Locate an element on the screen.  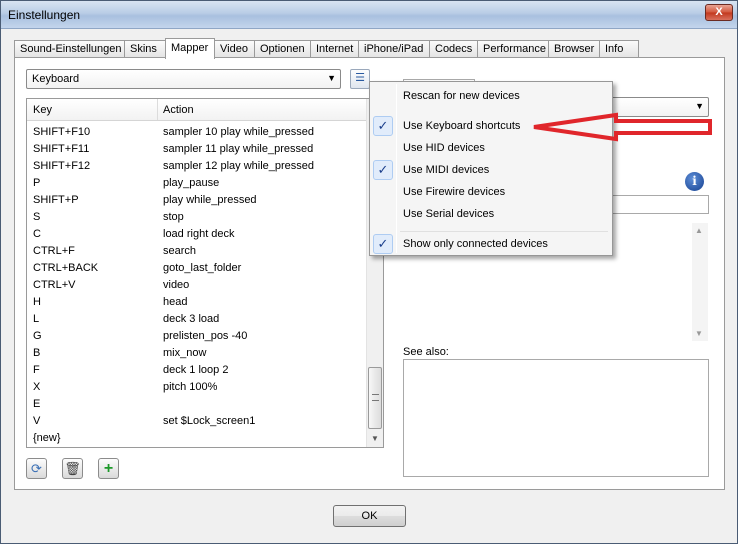
table-row: SHIFT+F10 sampler 10 play while_pressed is located at coordinates (197, 132).